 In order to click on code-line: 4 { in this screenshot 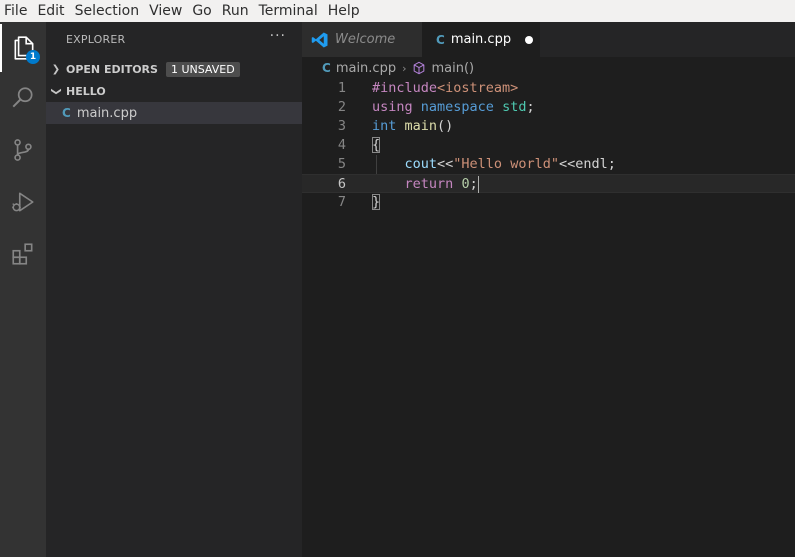, I will do `click(548, 145)`.